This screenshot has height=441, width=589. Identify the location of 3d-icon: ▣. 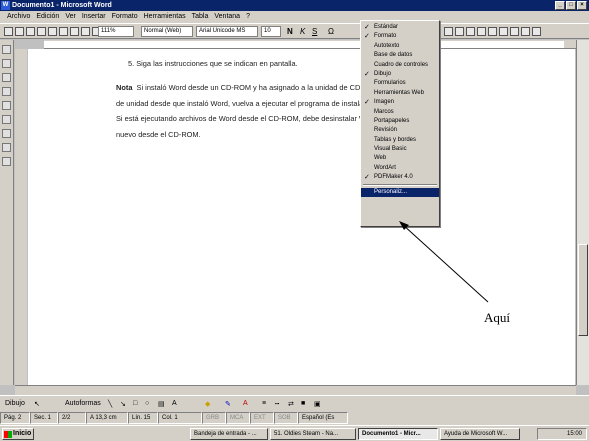
(317, 404).